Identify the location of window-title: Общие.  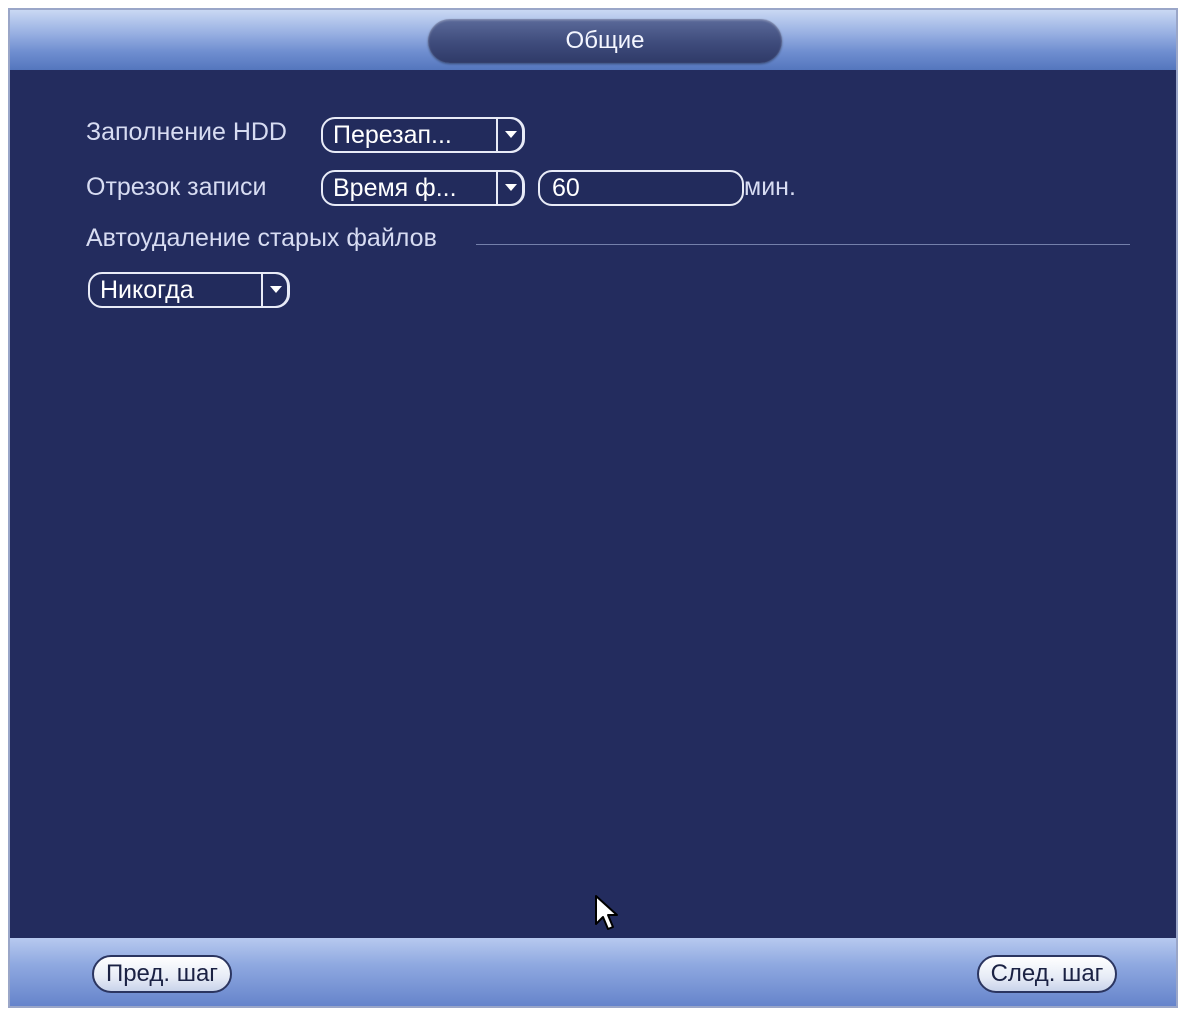
(605, 41).